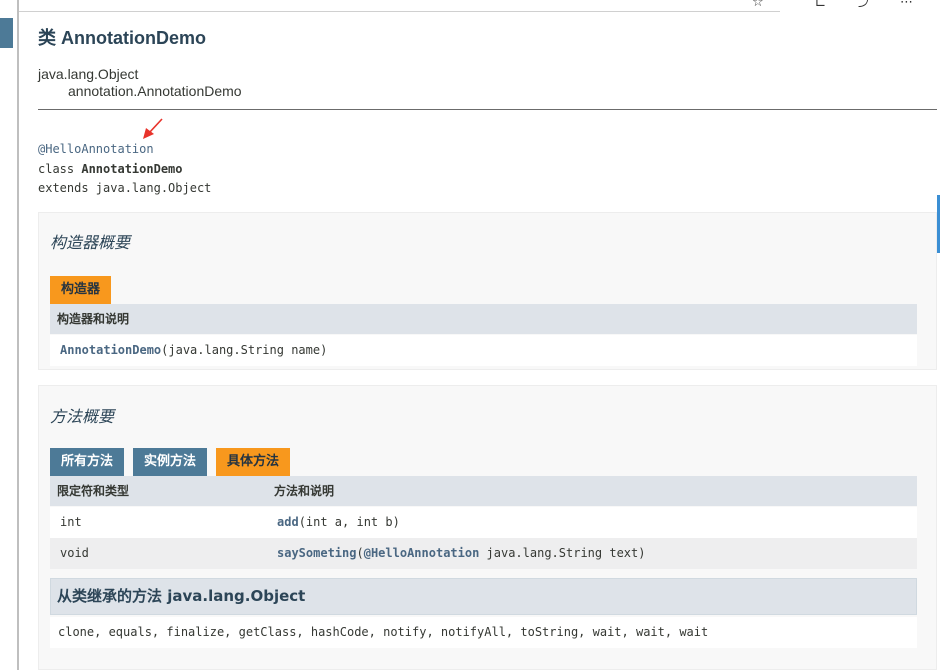 Image resolution: width=940 pixels, height=670 pixels. I want to click on star-icon: ☆, so click(758, 5).